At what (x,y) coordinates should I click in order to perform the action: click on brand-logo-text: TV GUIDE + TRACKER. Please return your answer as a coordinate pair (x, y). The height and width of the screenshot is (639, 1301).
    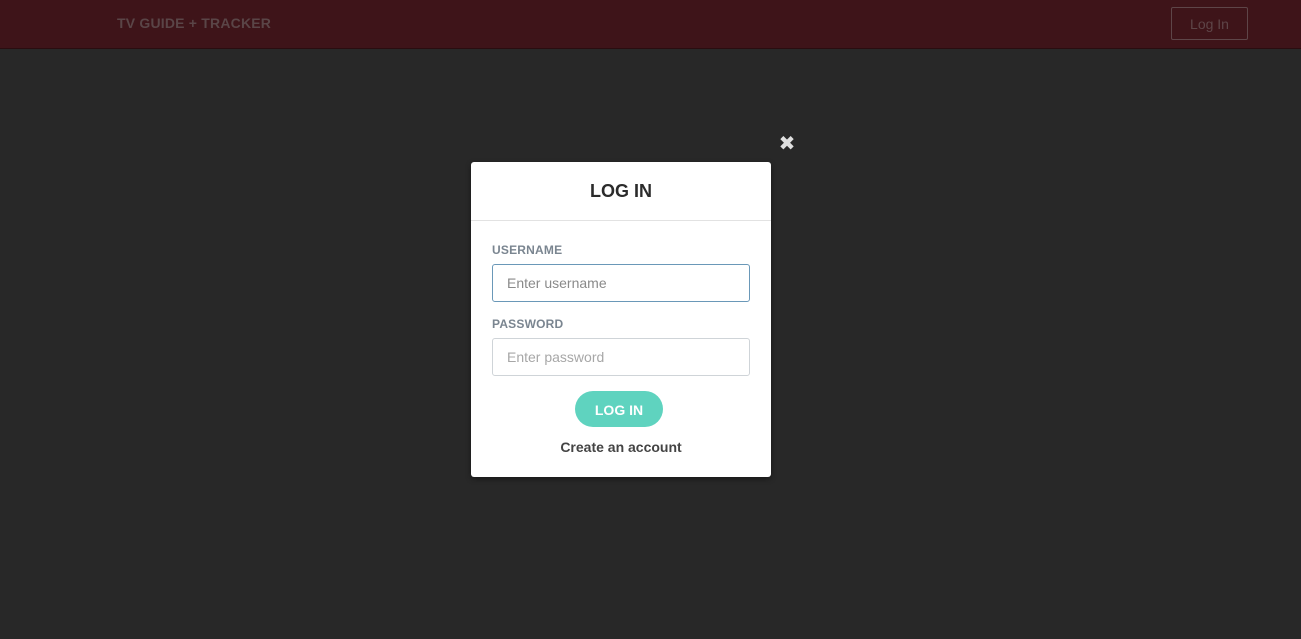
    Looking at the image, I should click on (194, 23).